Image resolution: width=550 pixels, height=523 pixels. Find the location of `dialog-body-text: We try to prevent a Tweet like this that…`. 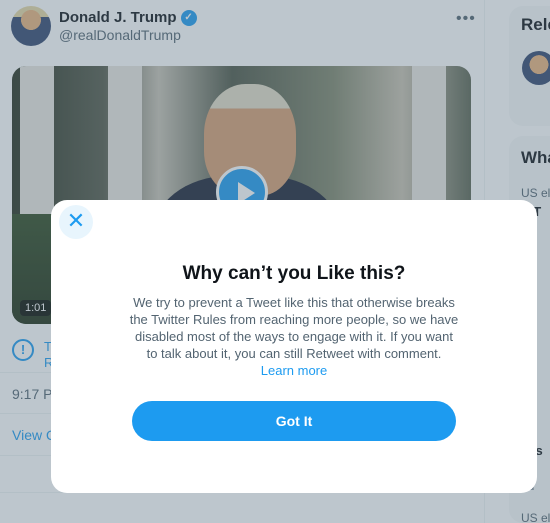

dialog-body-text: We try to prevent a Tweet like this that… is located at coordinates (294, 328).